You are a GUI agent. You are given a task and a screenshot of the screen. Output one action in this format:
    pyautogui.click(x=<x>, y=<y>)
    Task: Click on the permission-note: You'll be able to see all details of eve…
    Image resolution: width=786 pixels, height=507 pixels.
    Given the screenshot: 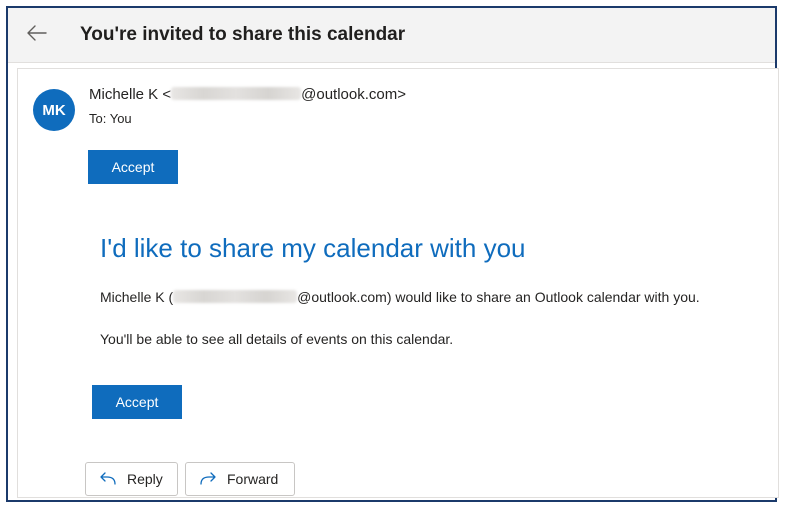 What is the action you would take?
    pyautogui.click(x=277, y=339)
    